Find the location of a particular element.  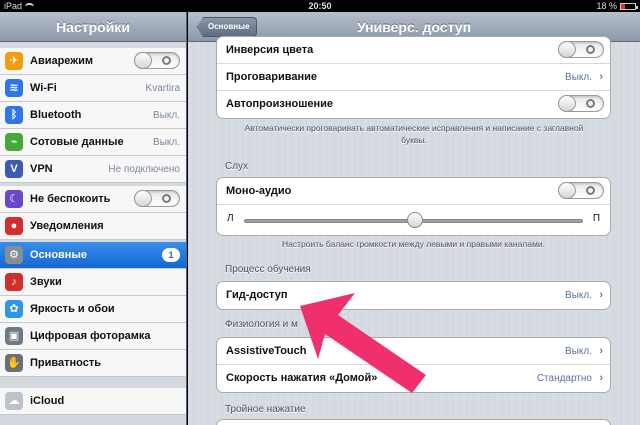

invert-colors-label: Инверсия цвета is located at coordinates (270, 50).